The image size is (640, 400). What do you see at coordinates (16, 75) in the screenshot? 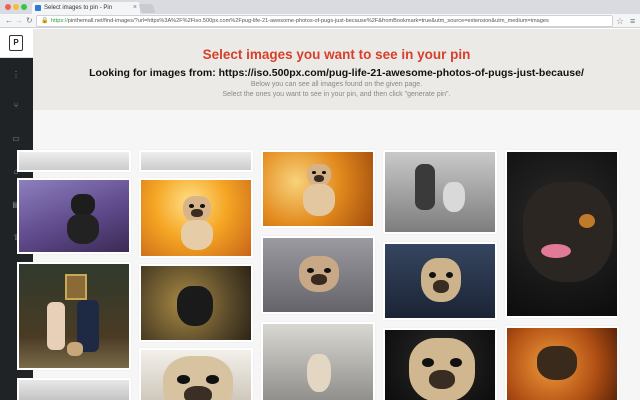
I see `more-icon: ⋮` at bounding box center [16, 75].